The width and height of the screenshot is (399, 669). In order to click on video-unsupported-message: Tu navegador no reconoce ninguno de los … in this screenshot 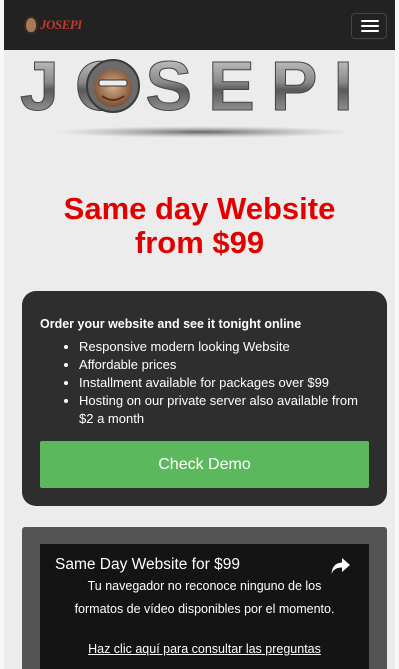, I will do `click(204, 597)`.